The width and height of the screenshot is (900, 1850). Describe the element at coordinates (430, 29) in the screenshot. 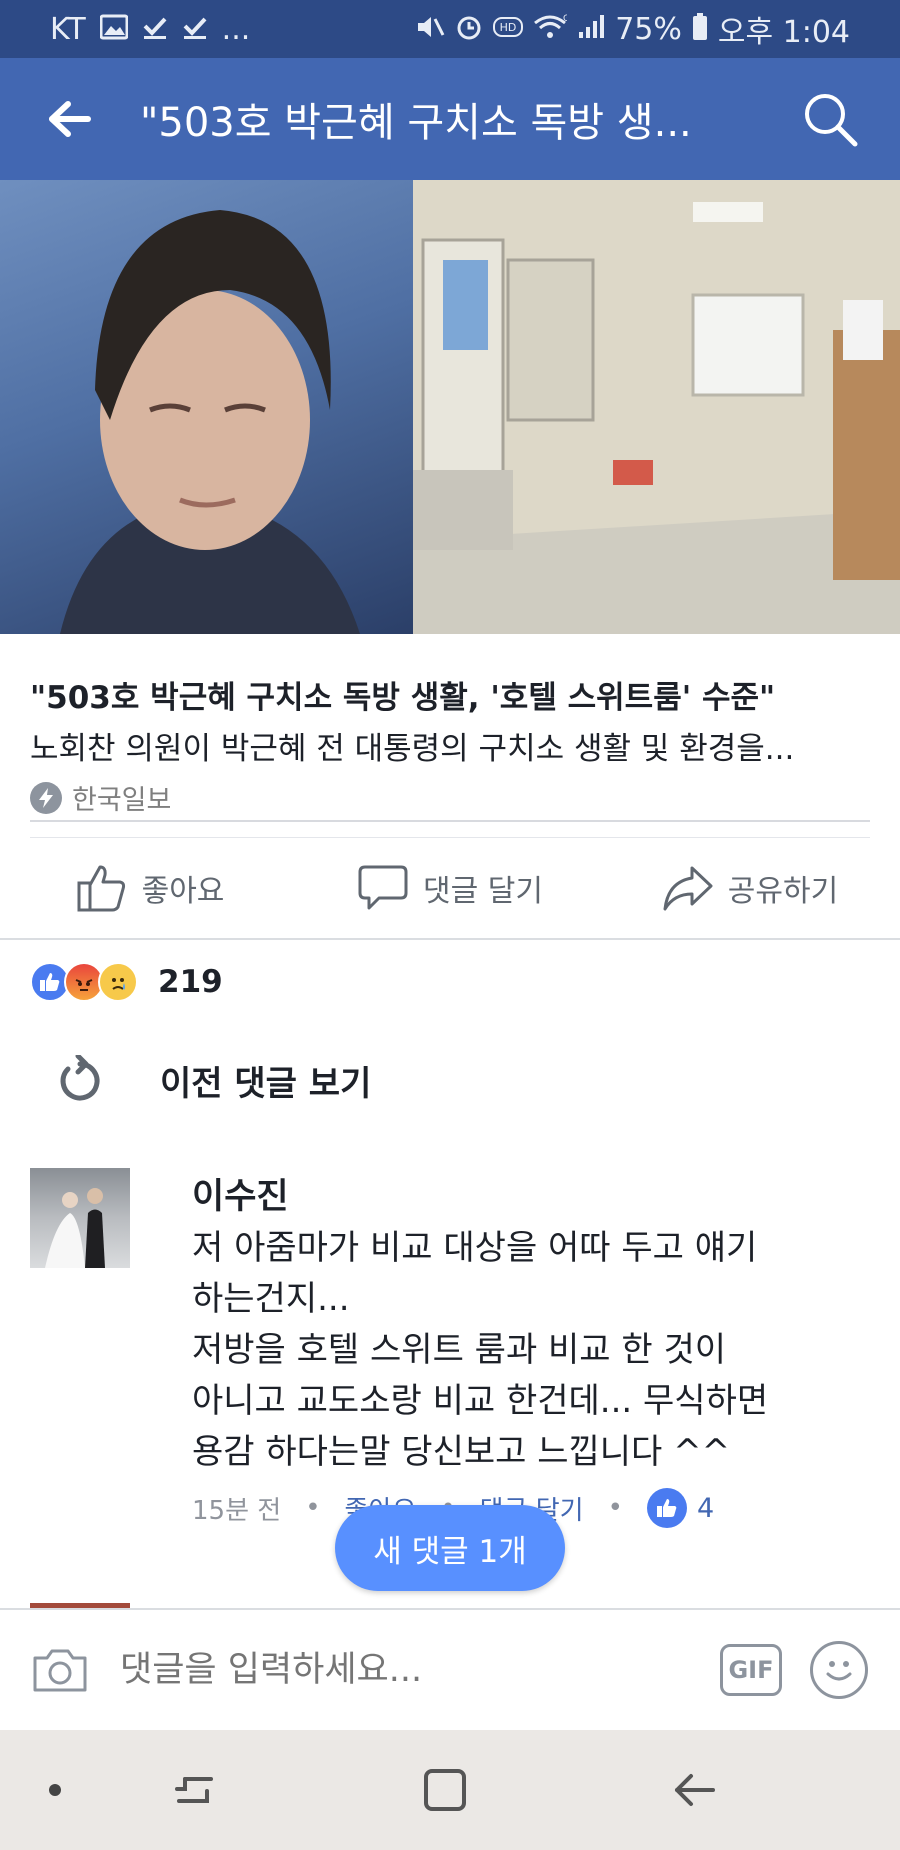

I see `mute-icon` at that location.